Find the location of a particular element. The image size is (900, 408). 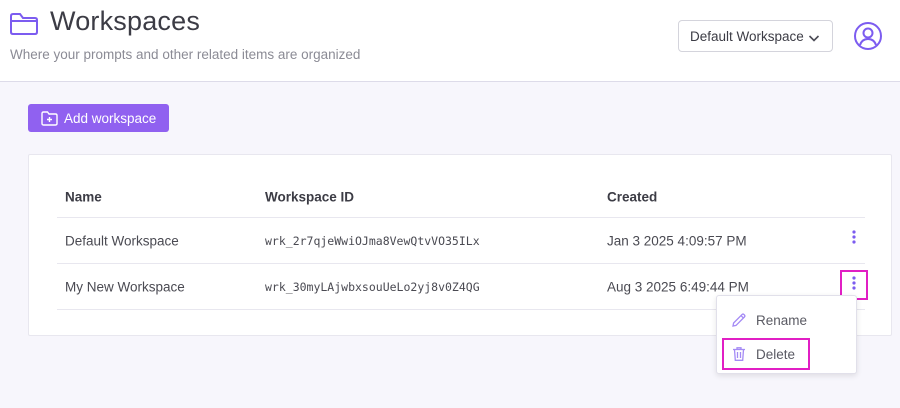

workspace-name: My New Workspace is located at coordinates (125, 286).